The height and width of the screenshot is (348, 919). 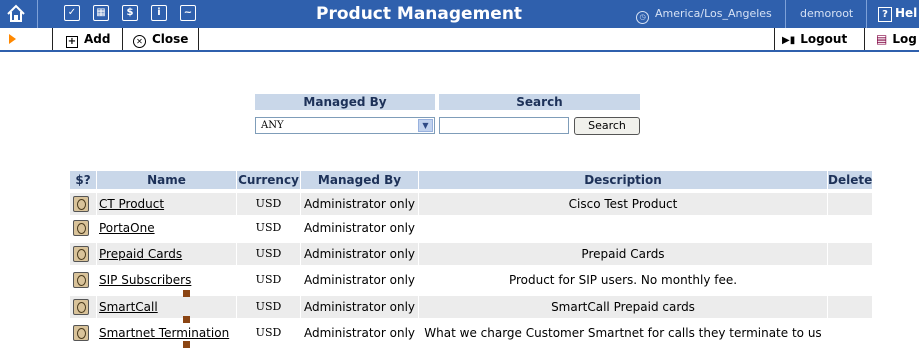 I want to click on product-name-link: SmartCall, so click(x=128, y=307).